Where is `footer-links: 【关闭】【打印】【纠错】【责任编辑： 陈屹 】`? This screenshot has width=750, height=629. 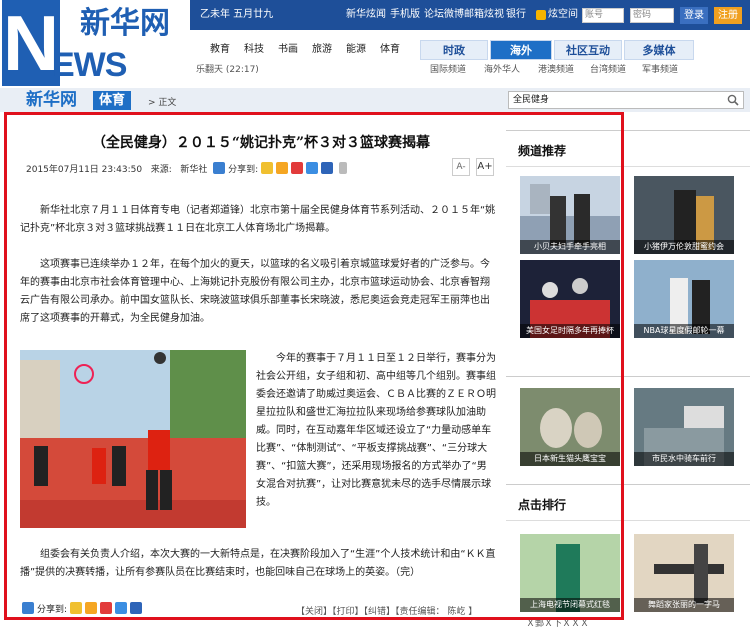
footer-links: 【关闭】【打印】【纠错】【责任编辑： 陈屹 】 is located at coordinates (396, 610).